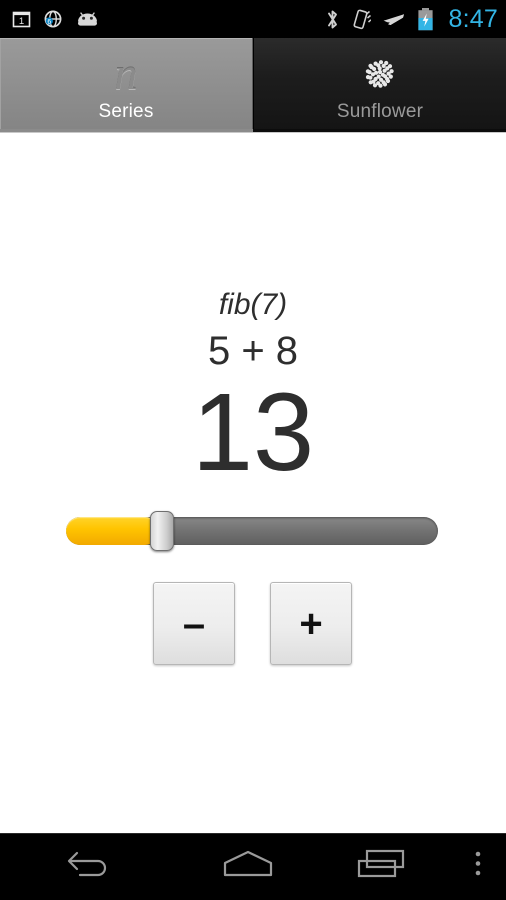 The height and width of the screenshot is (900, 506). What do you see at coordinates (473, 18) in the screenshot?
I see `status-bar-clock: 8:47` at bounding box center [473, 18].